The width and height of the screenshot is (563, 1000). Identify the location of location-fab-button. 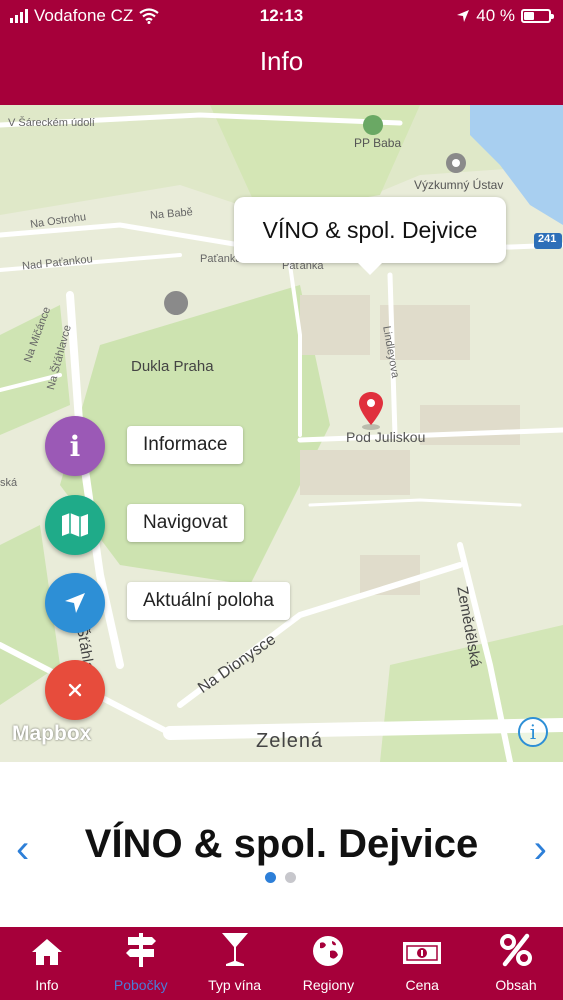
(75, 603).